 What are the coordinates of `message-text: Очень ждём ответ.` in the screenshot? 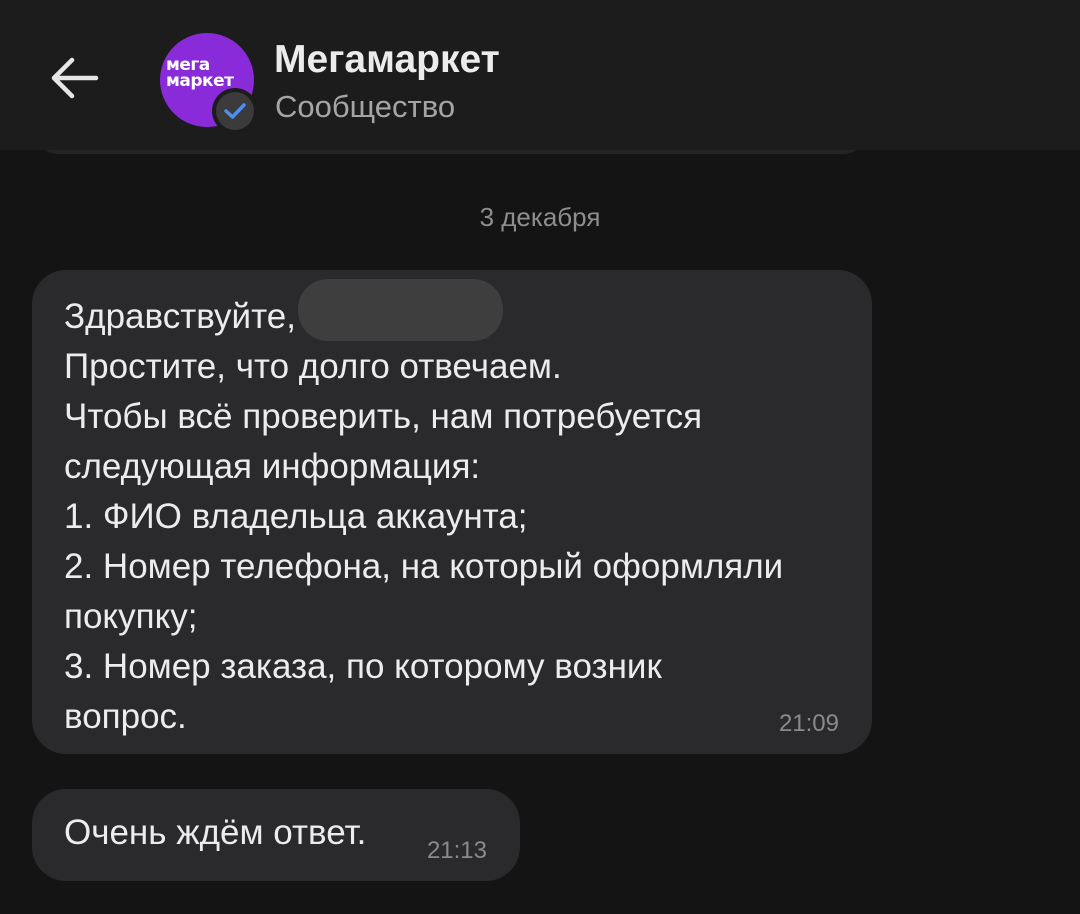 It's located at (215, 832).